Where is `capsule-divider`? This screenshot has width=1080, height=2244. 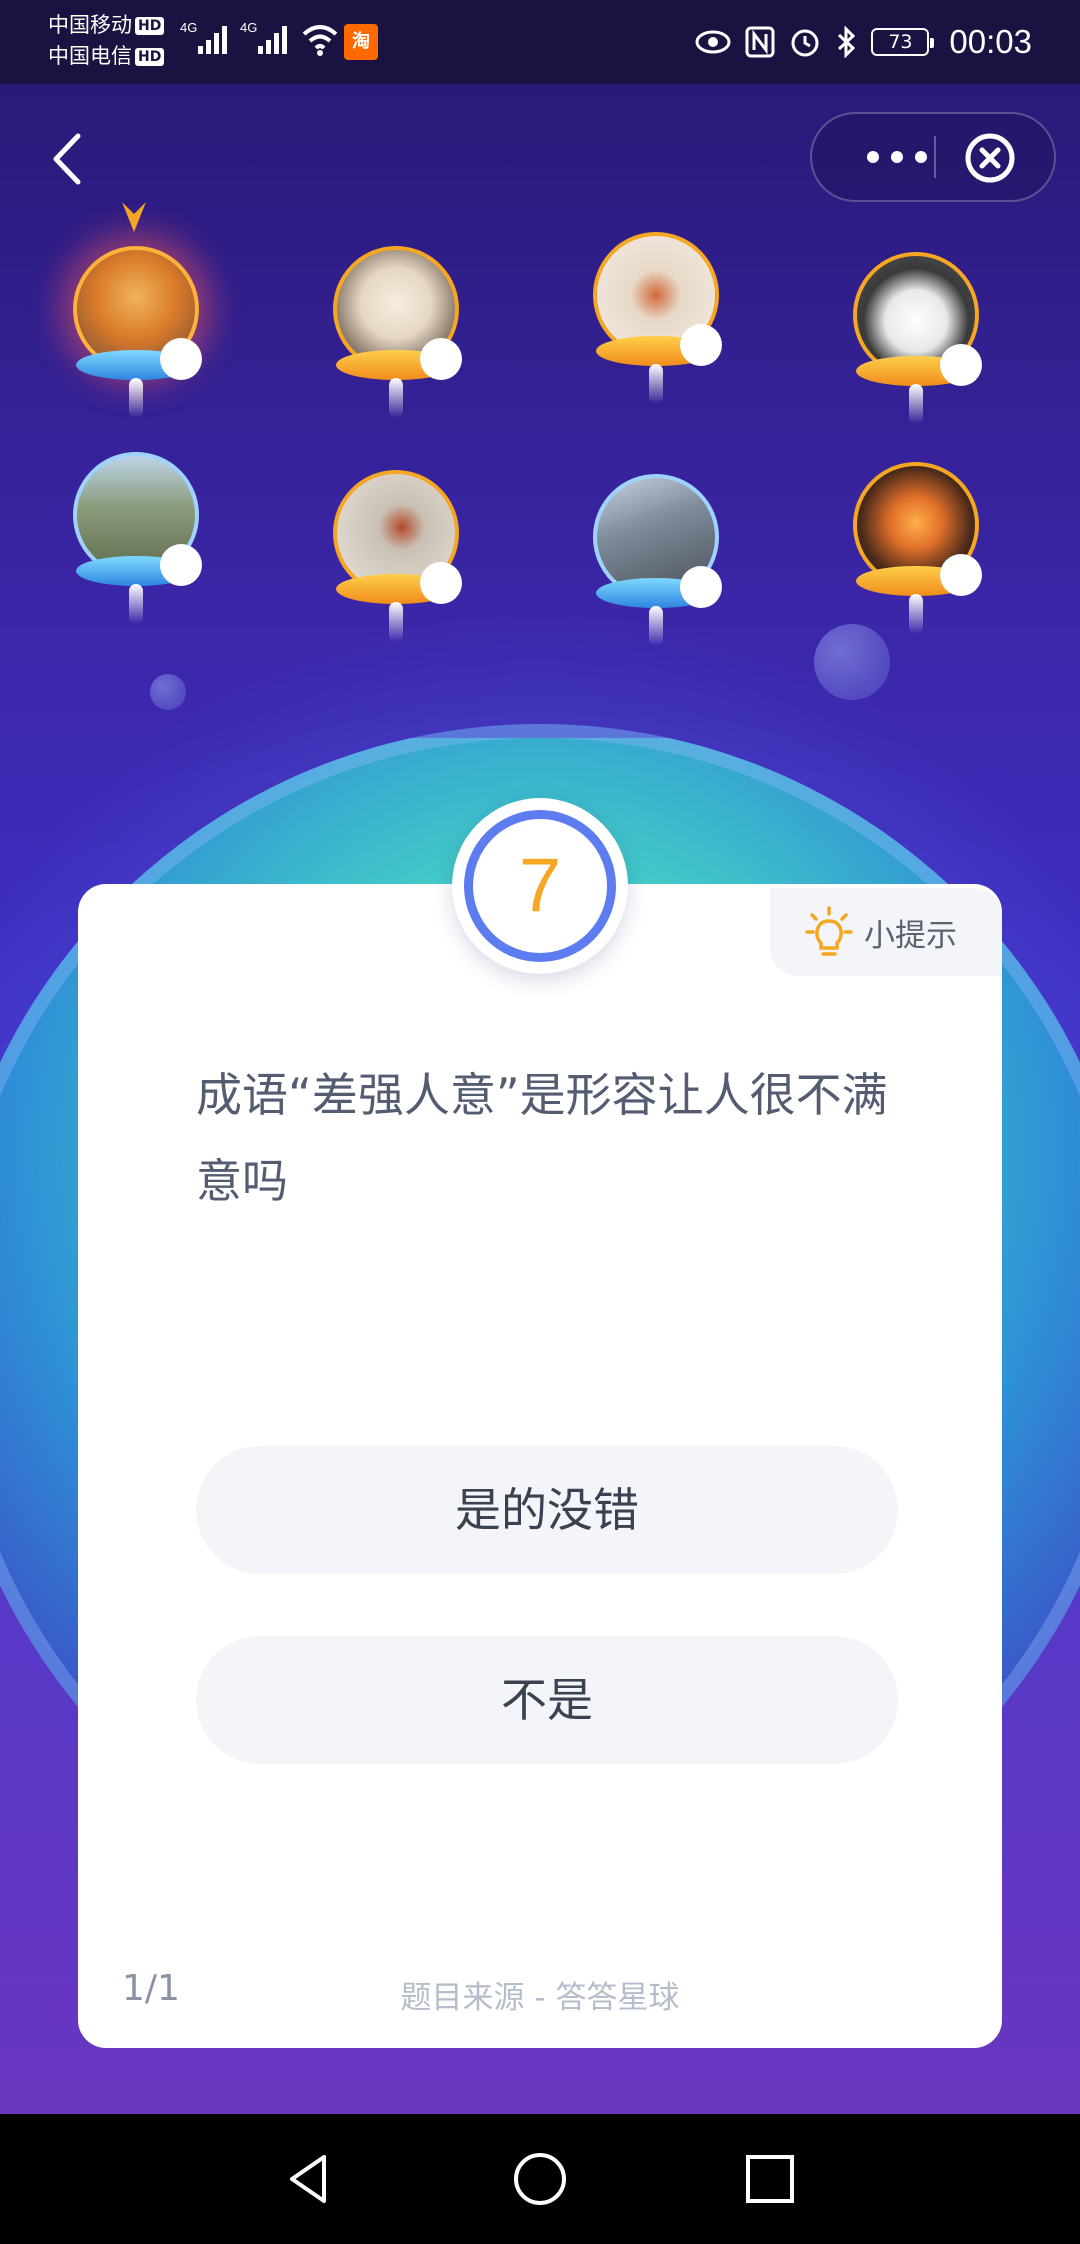 capsule-divider is located at coordinates (935, 157).